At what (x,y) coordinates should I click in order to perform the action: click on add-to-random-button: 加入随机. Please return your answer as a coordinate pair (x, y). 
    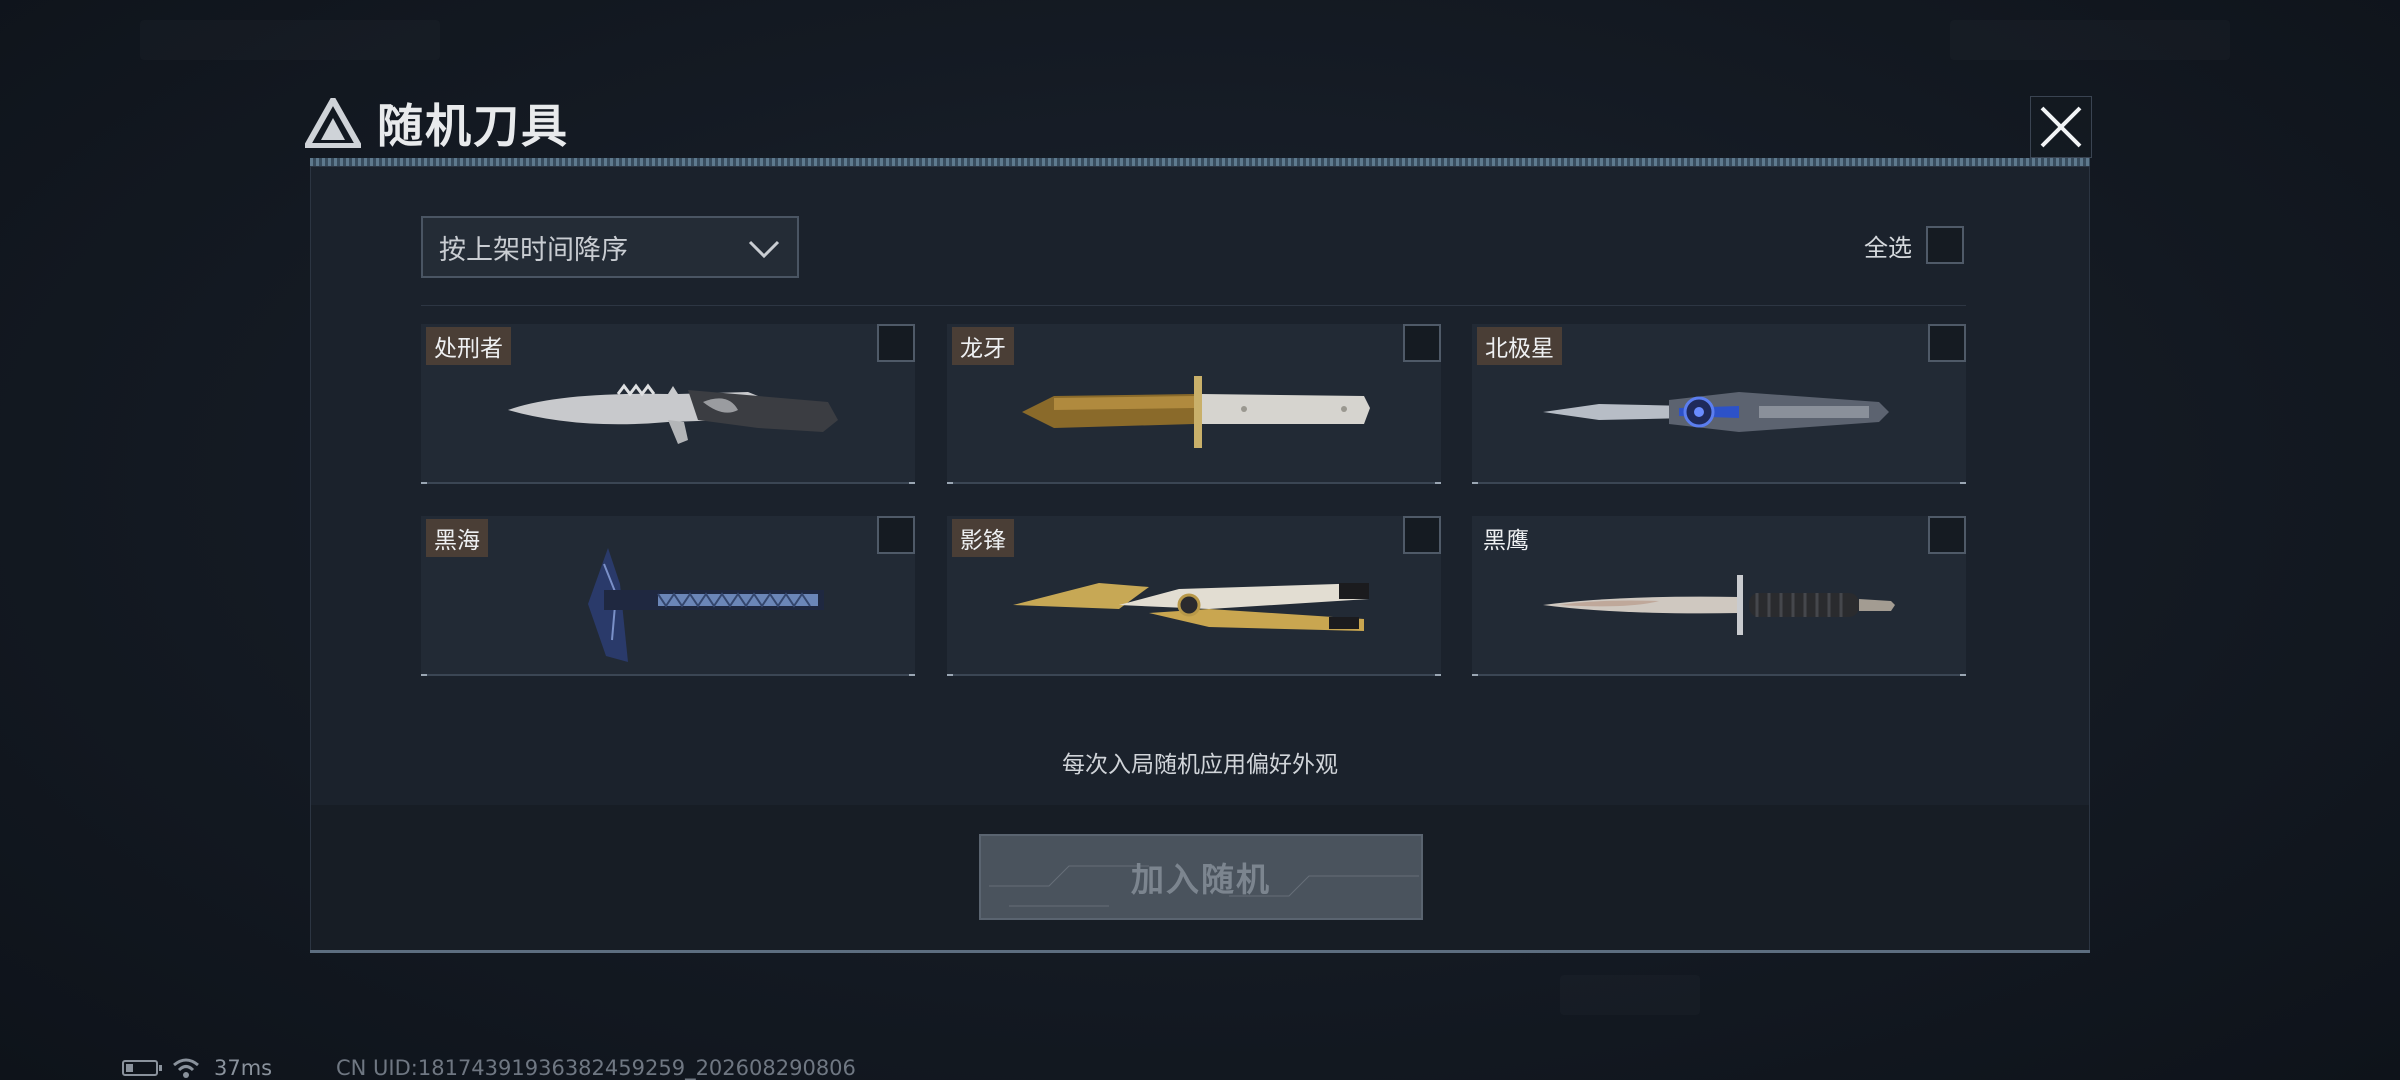
    Looking at the image, I should click on (1201, 877).